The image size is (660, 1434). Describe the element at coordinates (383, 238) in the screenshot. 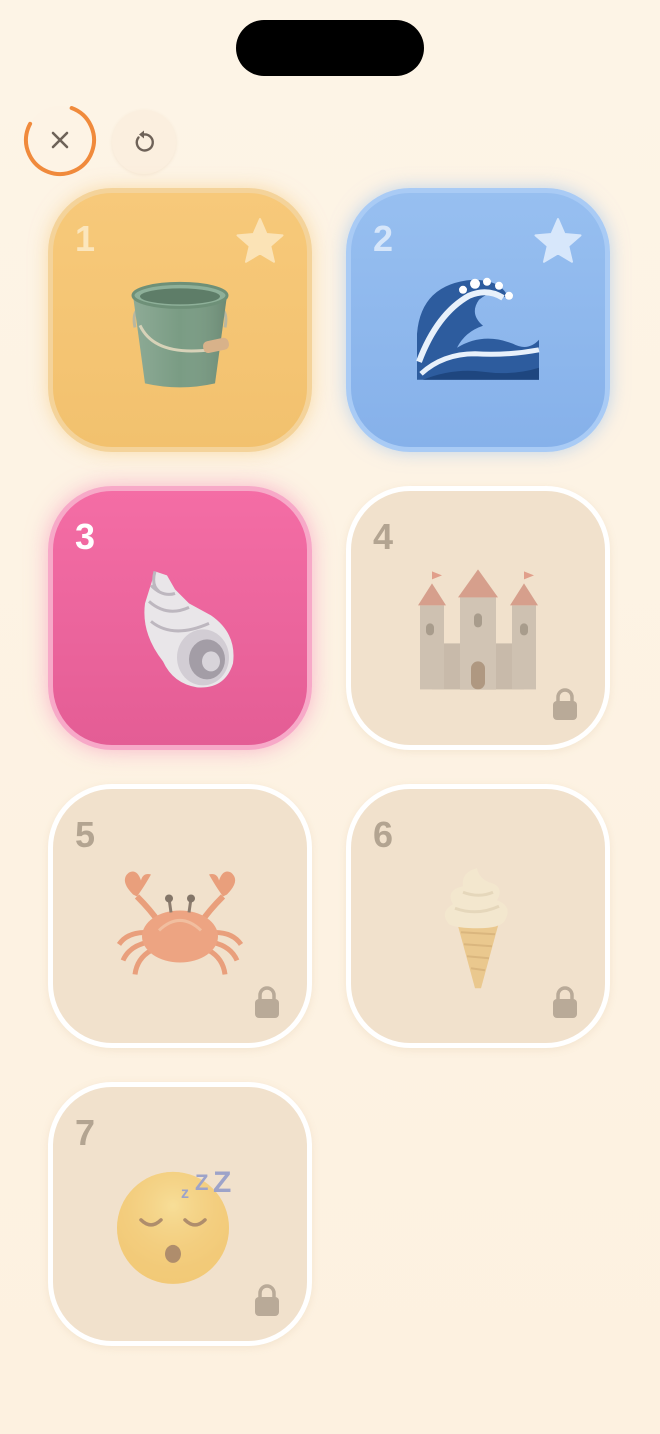

I see `level-number: 2` at that location.